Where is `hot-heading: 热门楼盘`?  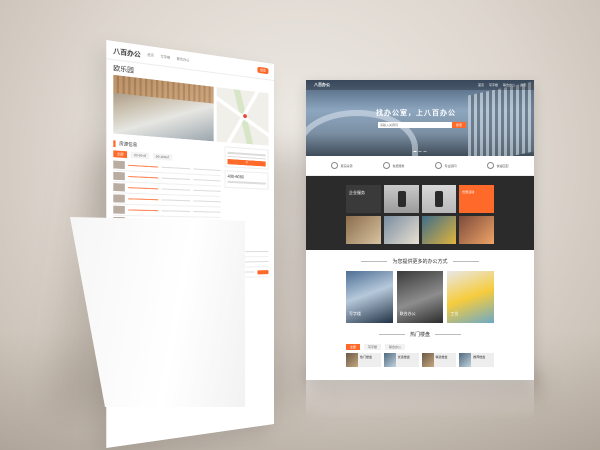
hot-heading: 热门楼盘 is located at coordinates (420, 334).